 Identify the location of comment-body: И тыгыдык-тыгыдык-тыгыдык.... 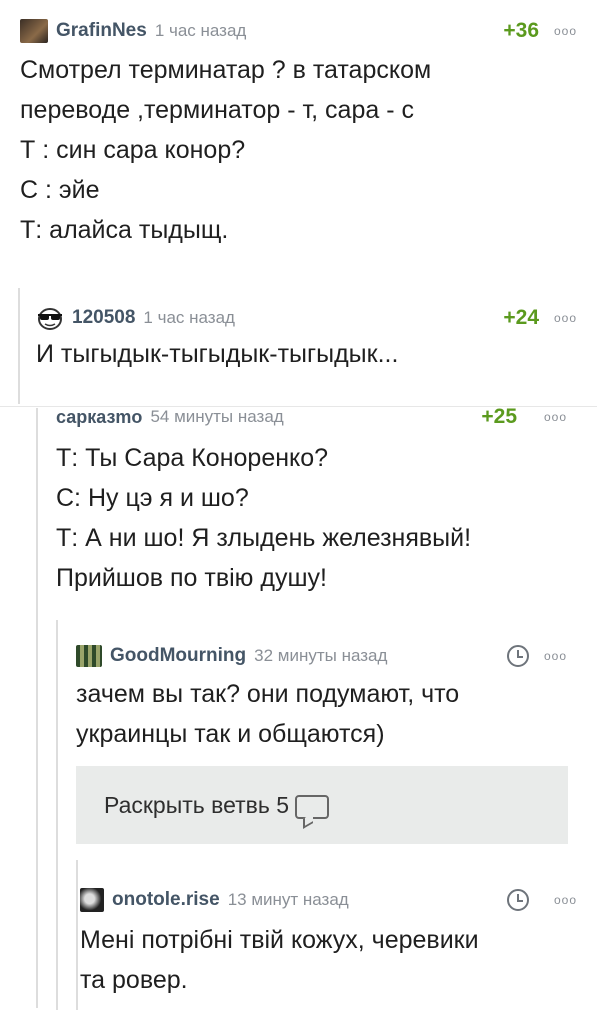
(217, 354).